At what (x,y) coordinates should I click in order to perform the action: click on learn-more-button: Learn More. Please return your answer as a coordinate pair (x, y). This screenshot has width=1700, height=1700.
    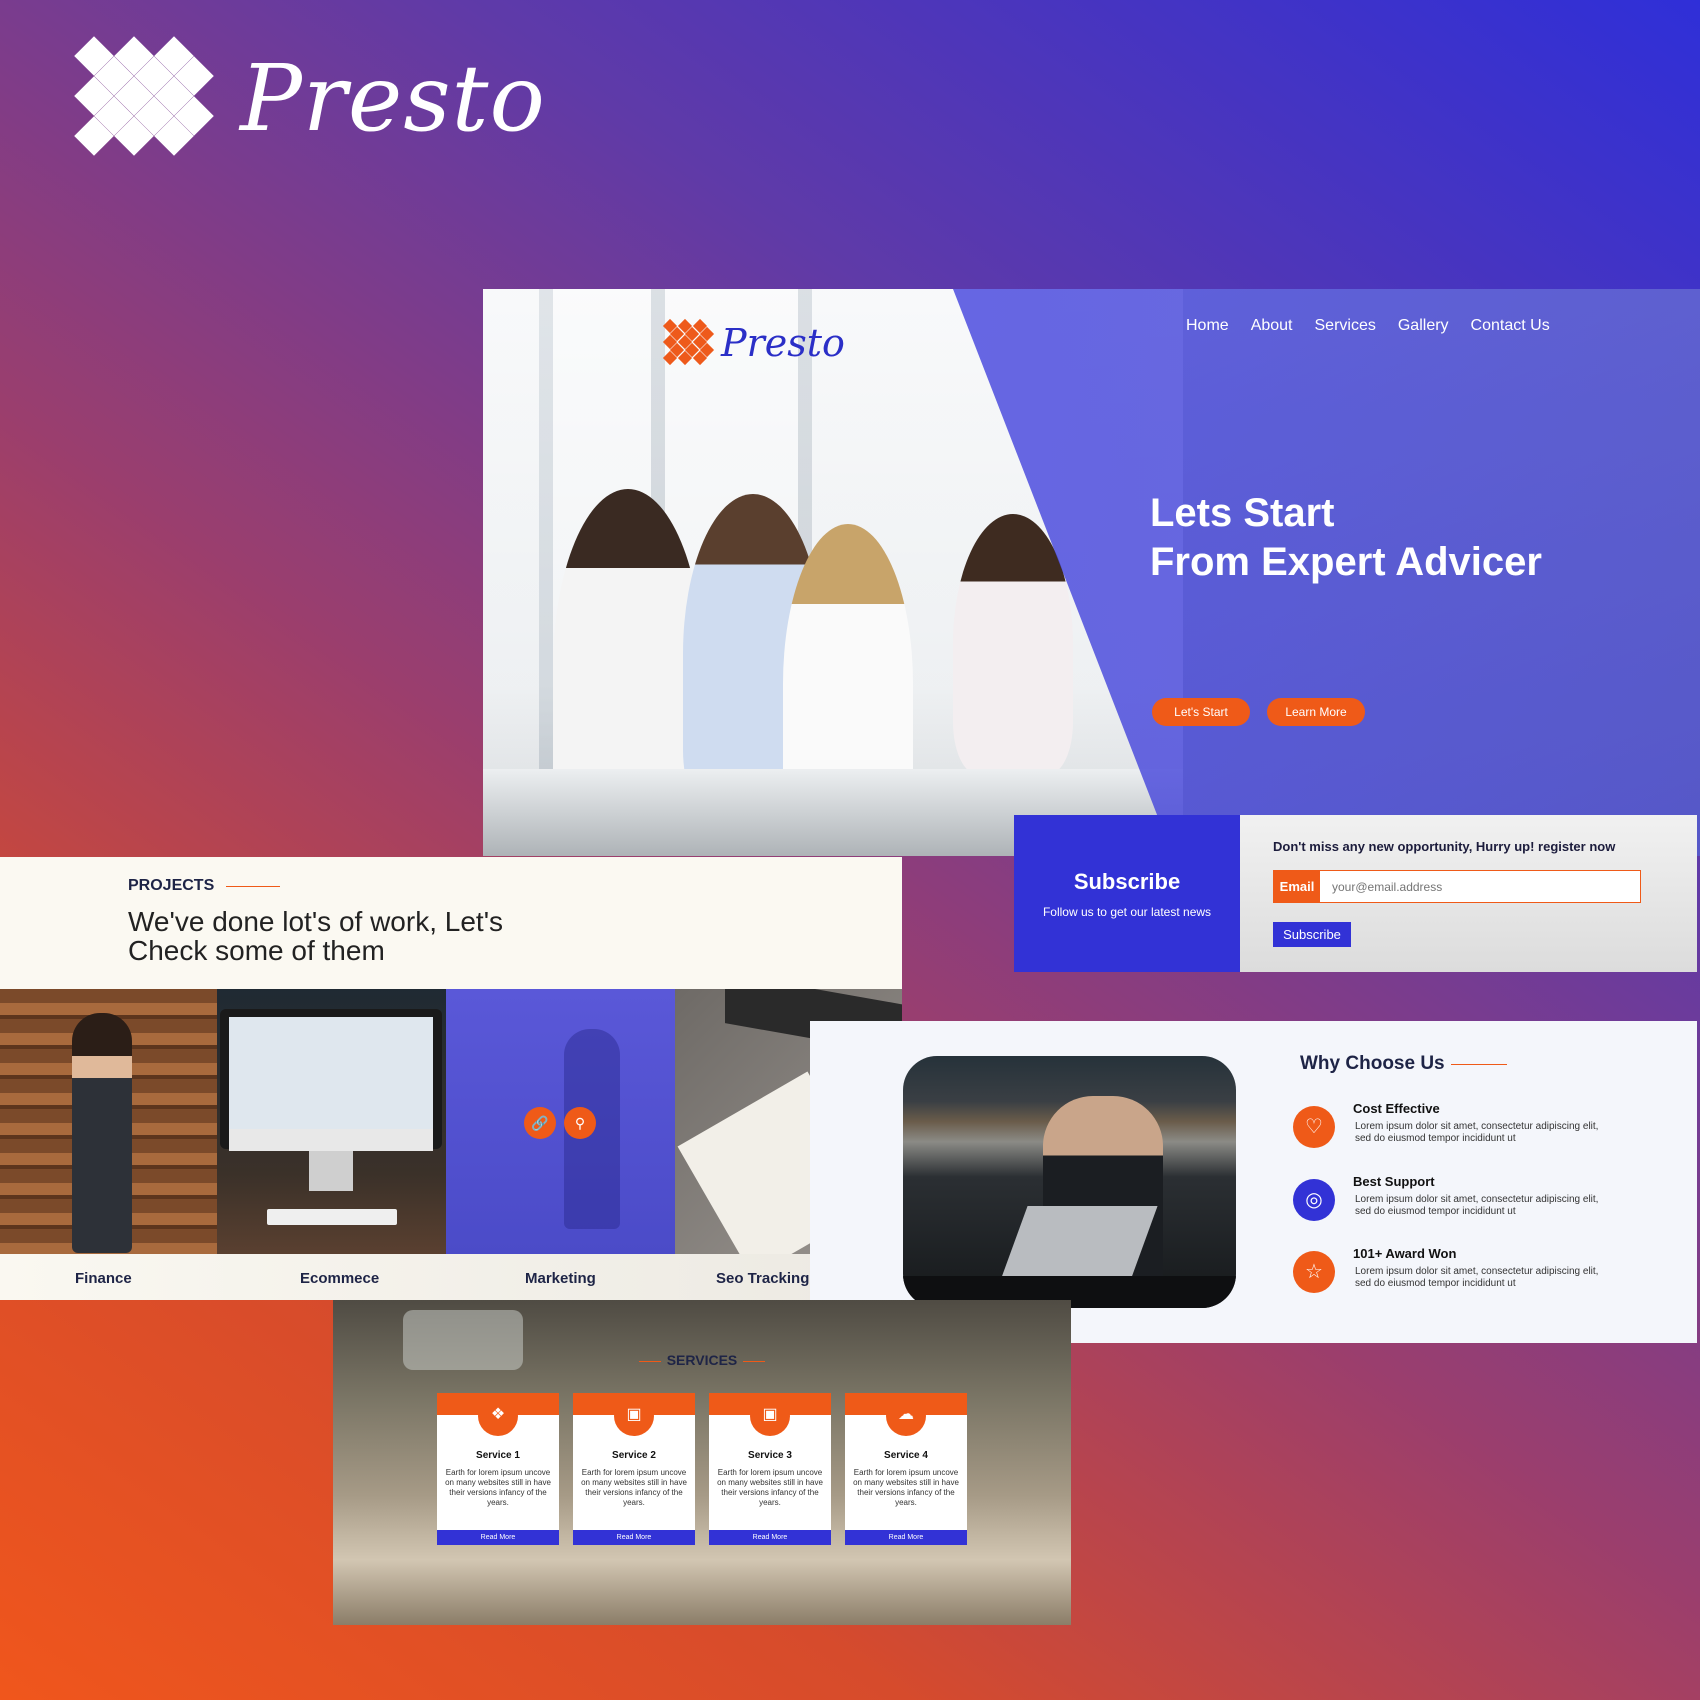
    Looking at the image, I should click on (1316, 712).